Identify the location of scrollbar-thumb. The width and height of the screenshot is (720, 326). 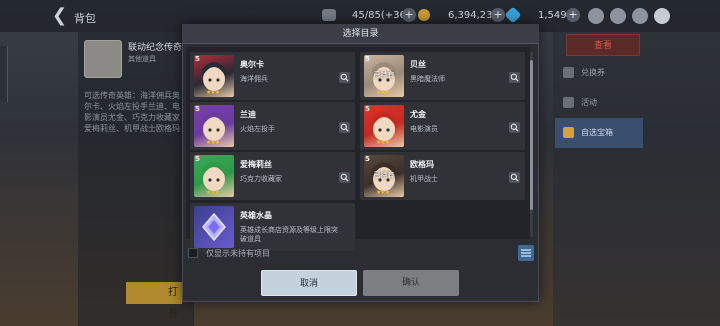
(531, 135).